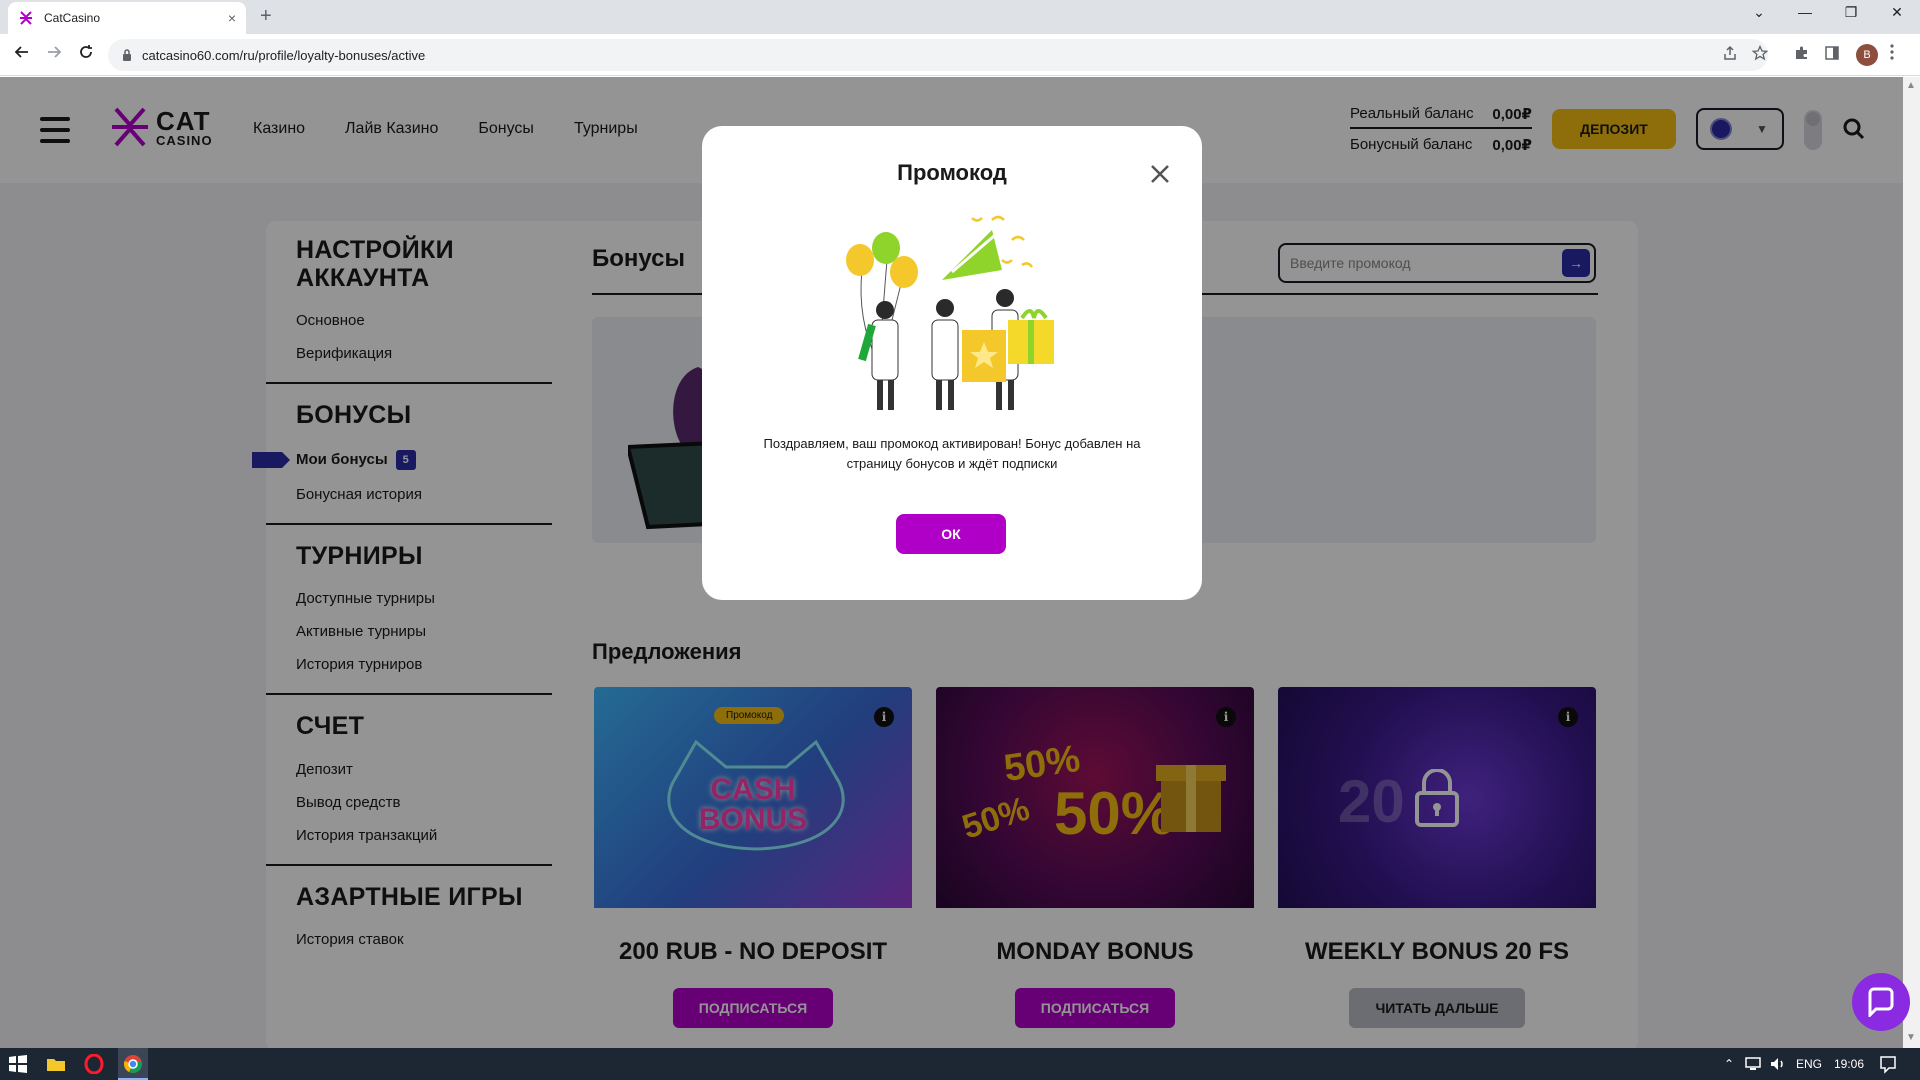 This screenshot has height=1080, width=1920. Describe the element at coordinates (18, 1064) in the screenshot. I see `windows-start-icon` at that location.